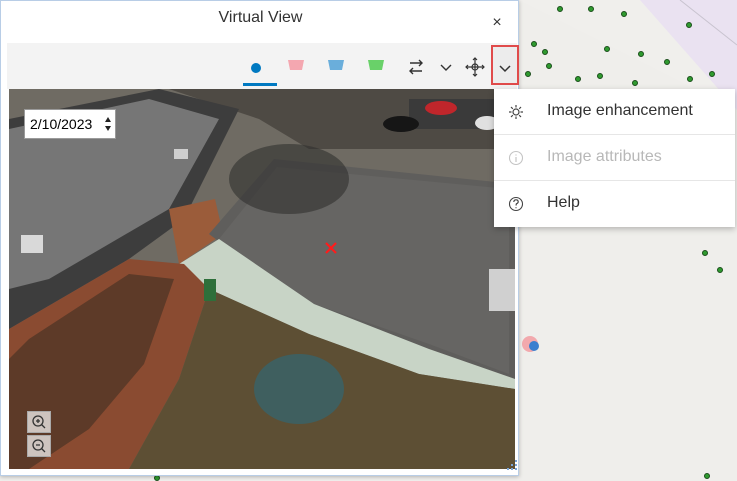 This screenshot has height=481, width=737. I want to click on zoom-in-button, so click(39, 422).